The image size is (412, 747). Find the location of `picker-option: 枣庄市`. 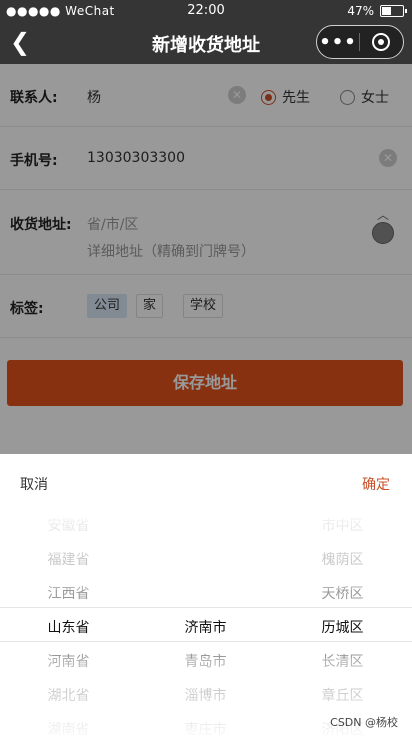

picker-option: 枣庄市 is located at coordinates (205, 730).